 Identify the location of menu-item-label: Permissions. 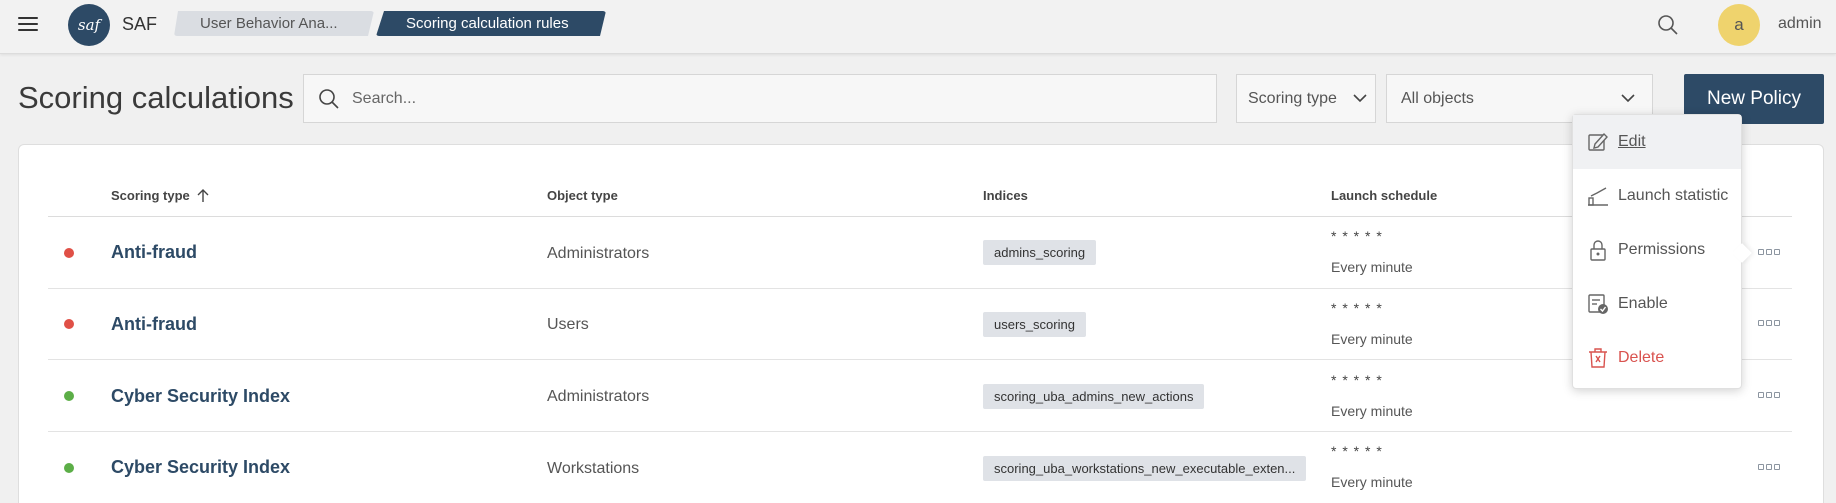
(1662, 249).